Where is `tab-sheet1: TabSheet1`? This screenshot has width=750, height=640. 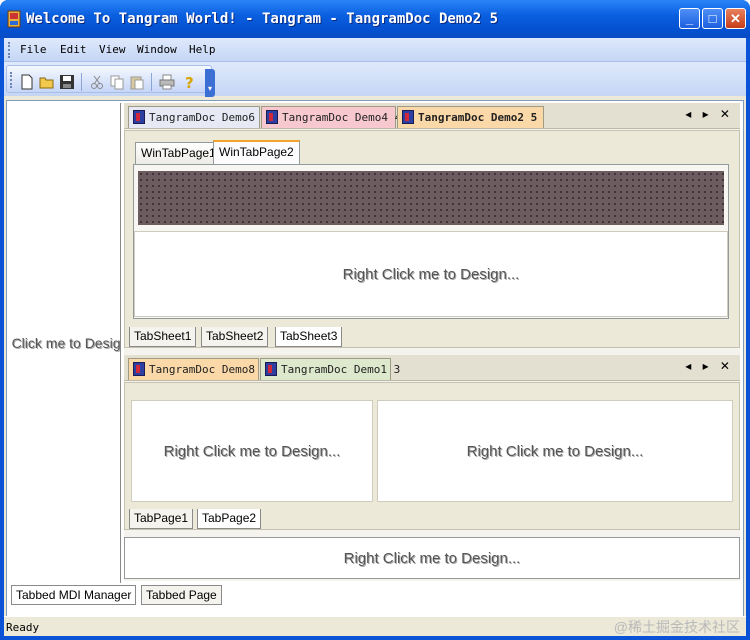
tab-sheet1: TabSheet1 is located at coordinates (163, 337).